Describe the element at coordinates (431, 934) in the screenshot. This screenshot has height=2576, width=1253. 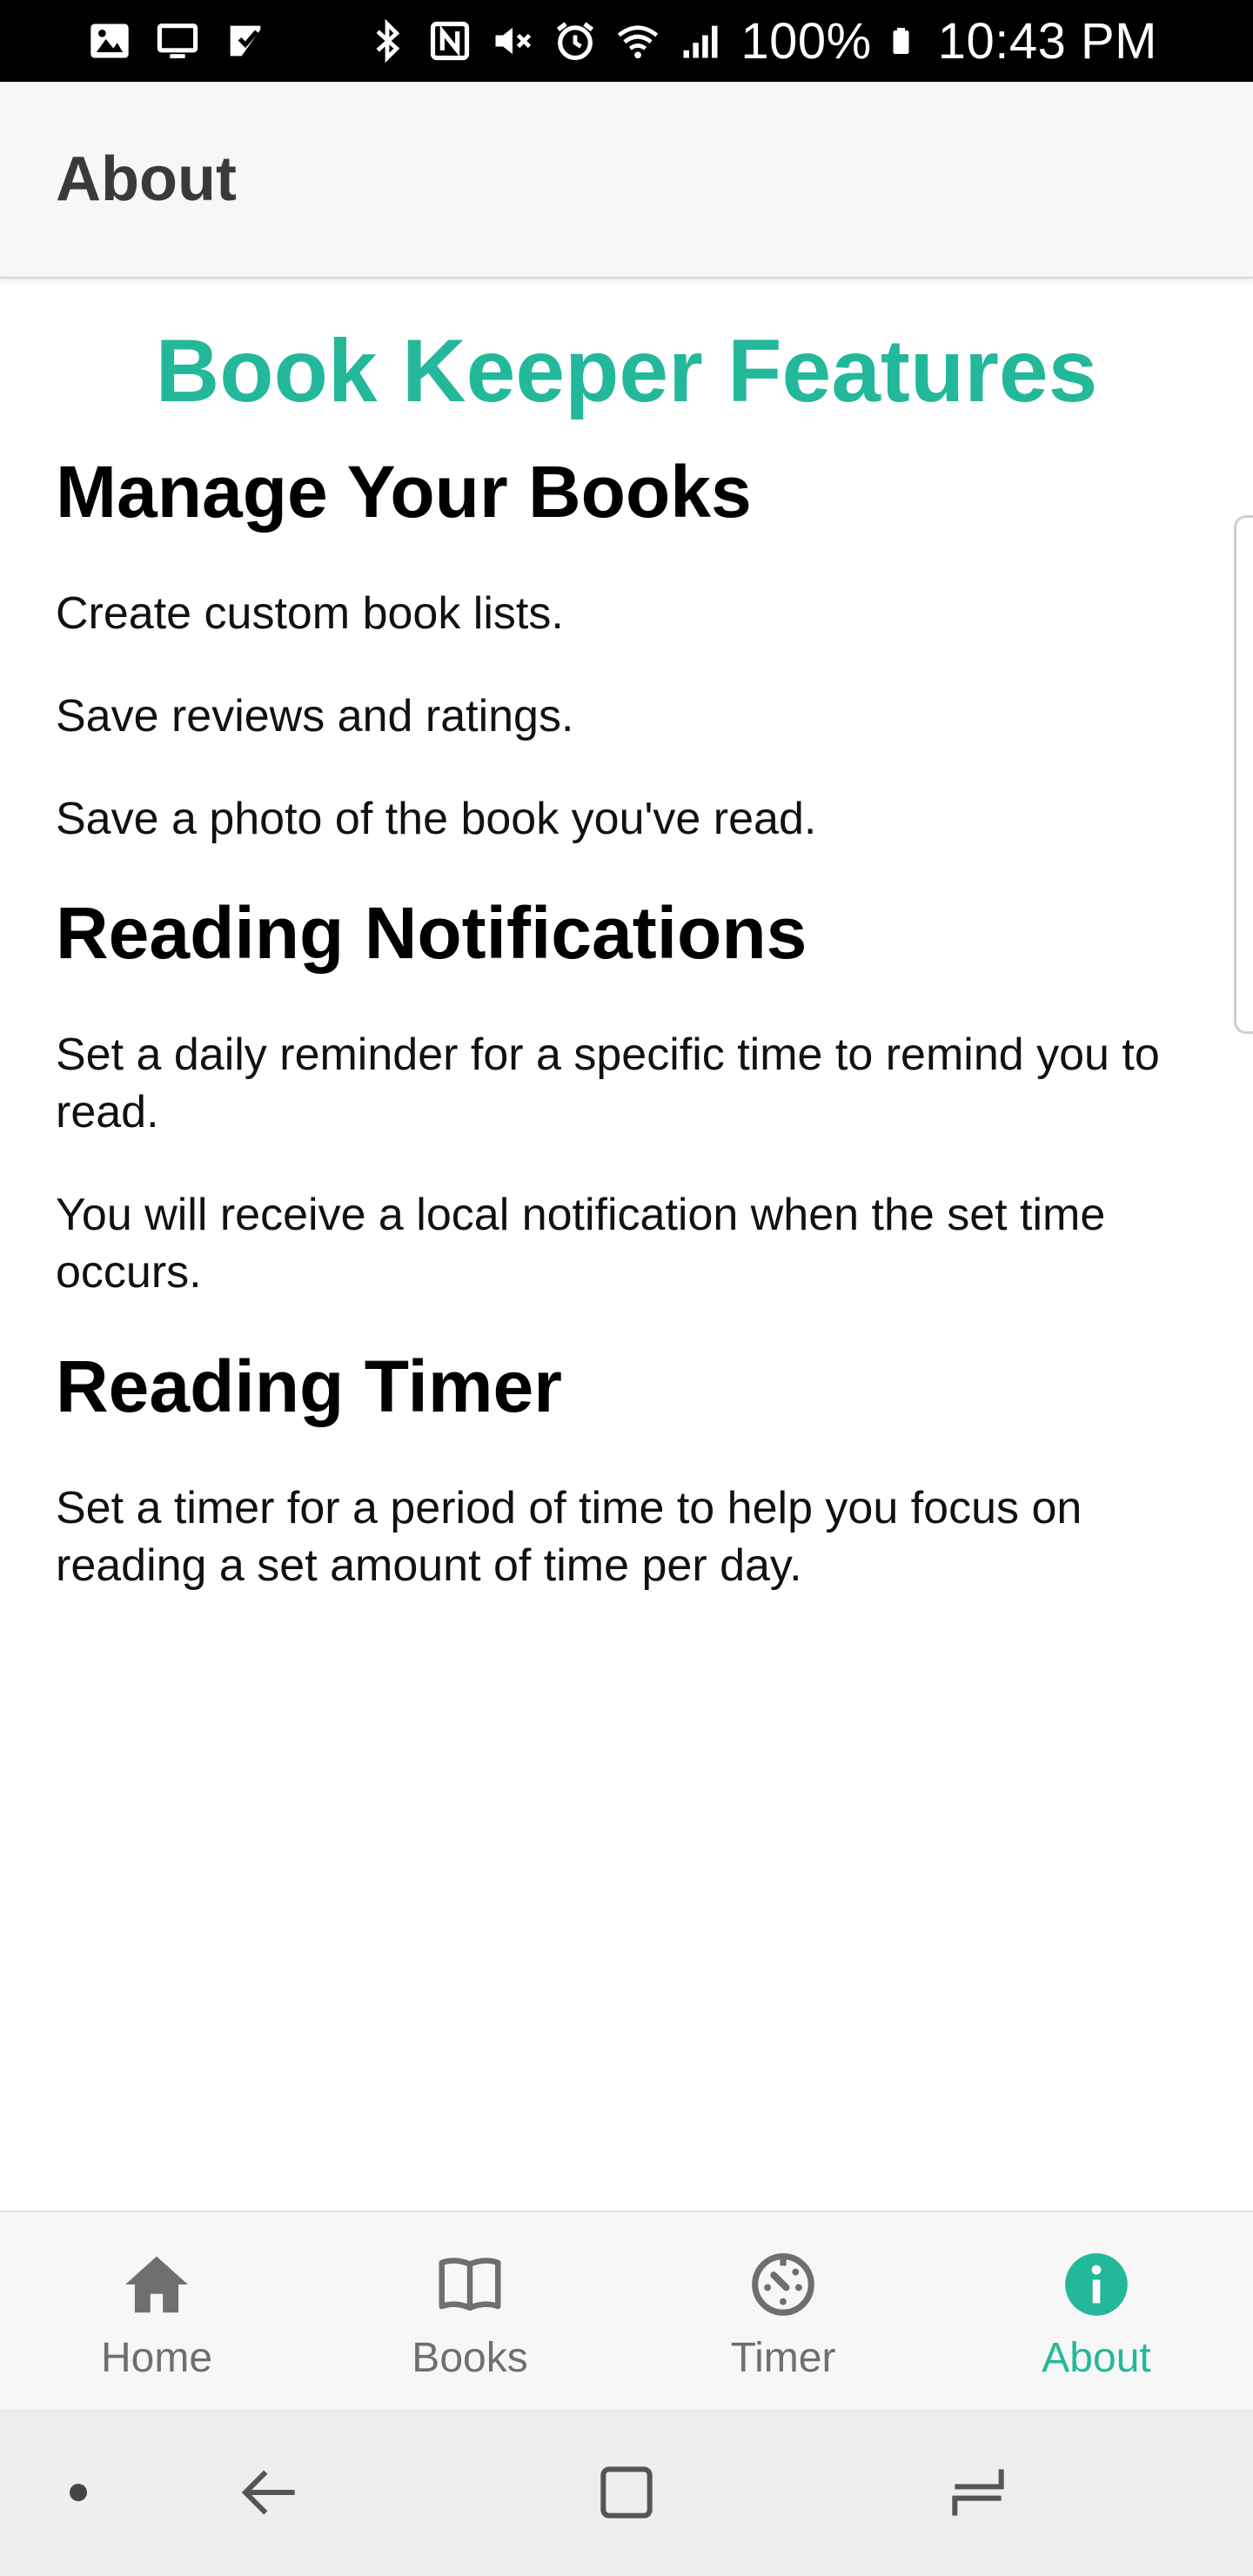
I see `section-heading-reading-notifications: Reading Notifications` at that location.